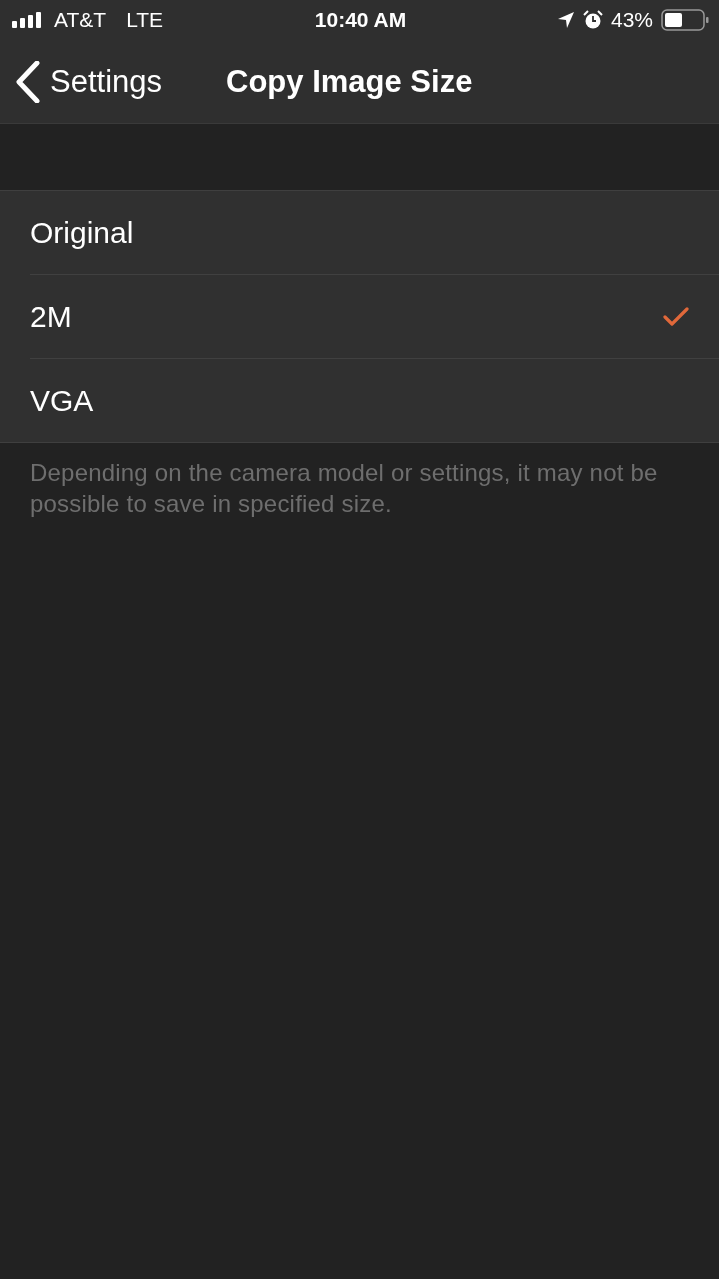  I want to click on battery-icon, so click(685, 20).